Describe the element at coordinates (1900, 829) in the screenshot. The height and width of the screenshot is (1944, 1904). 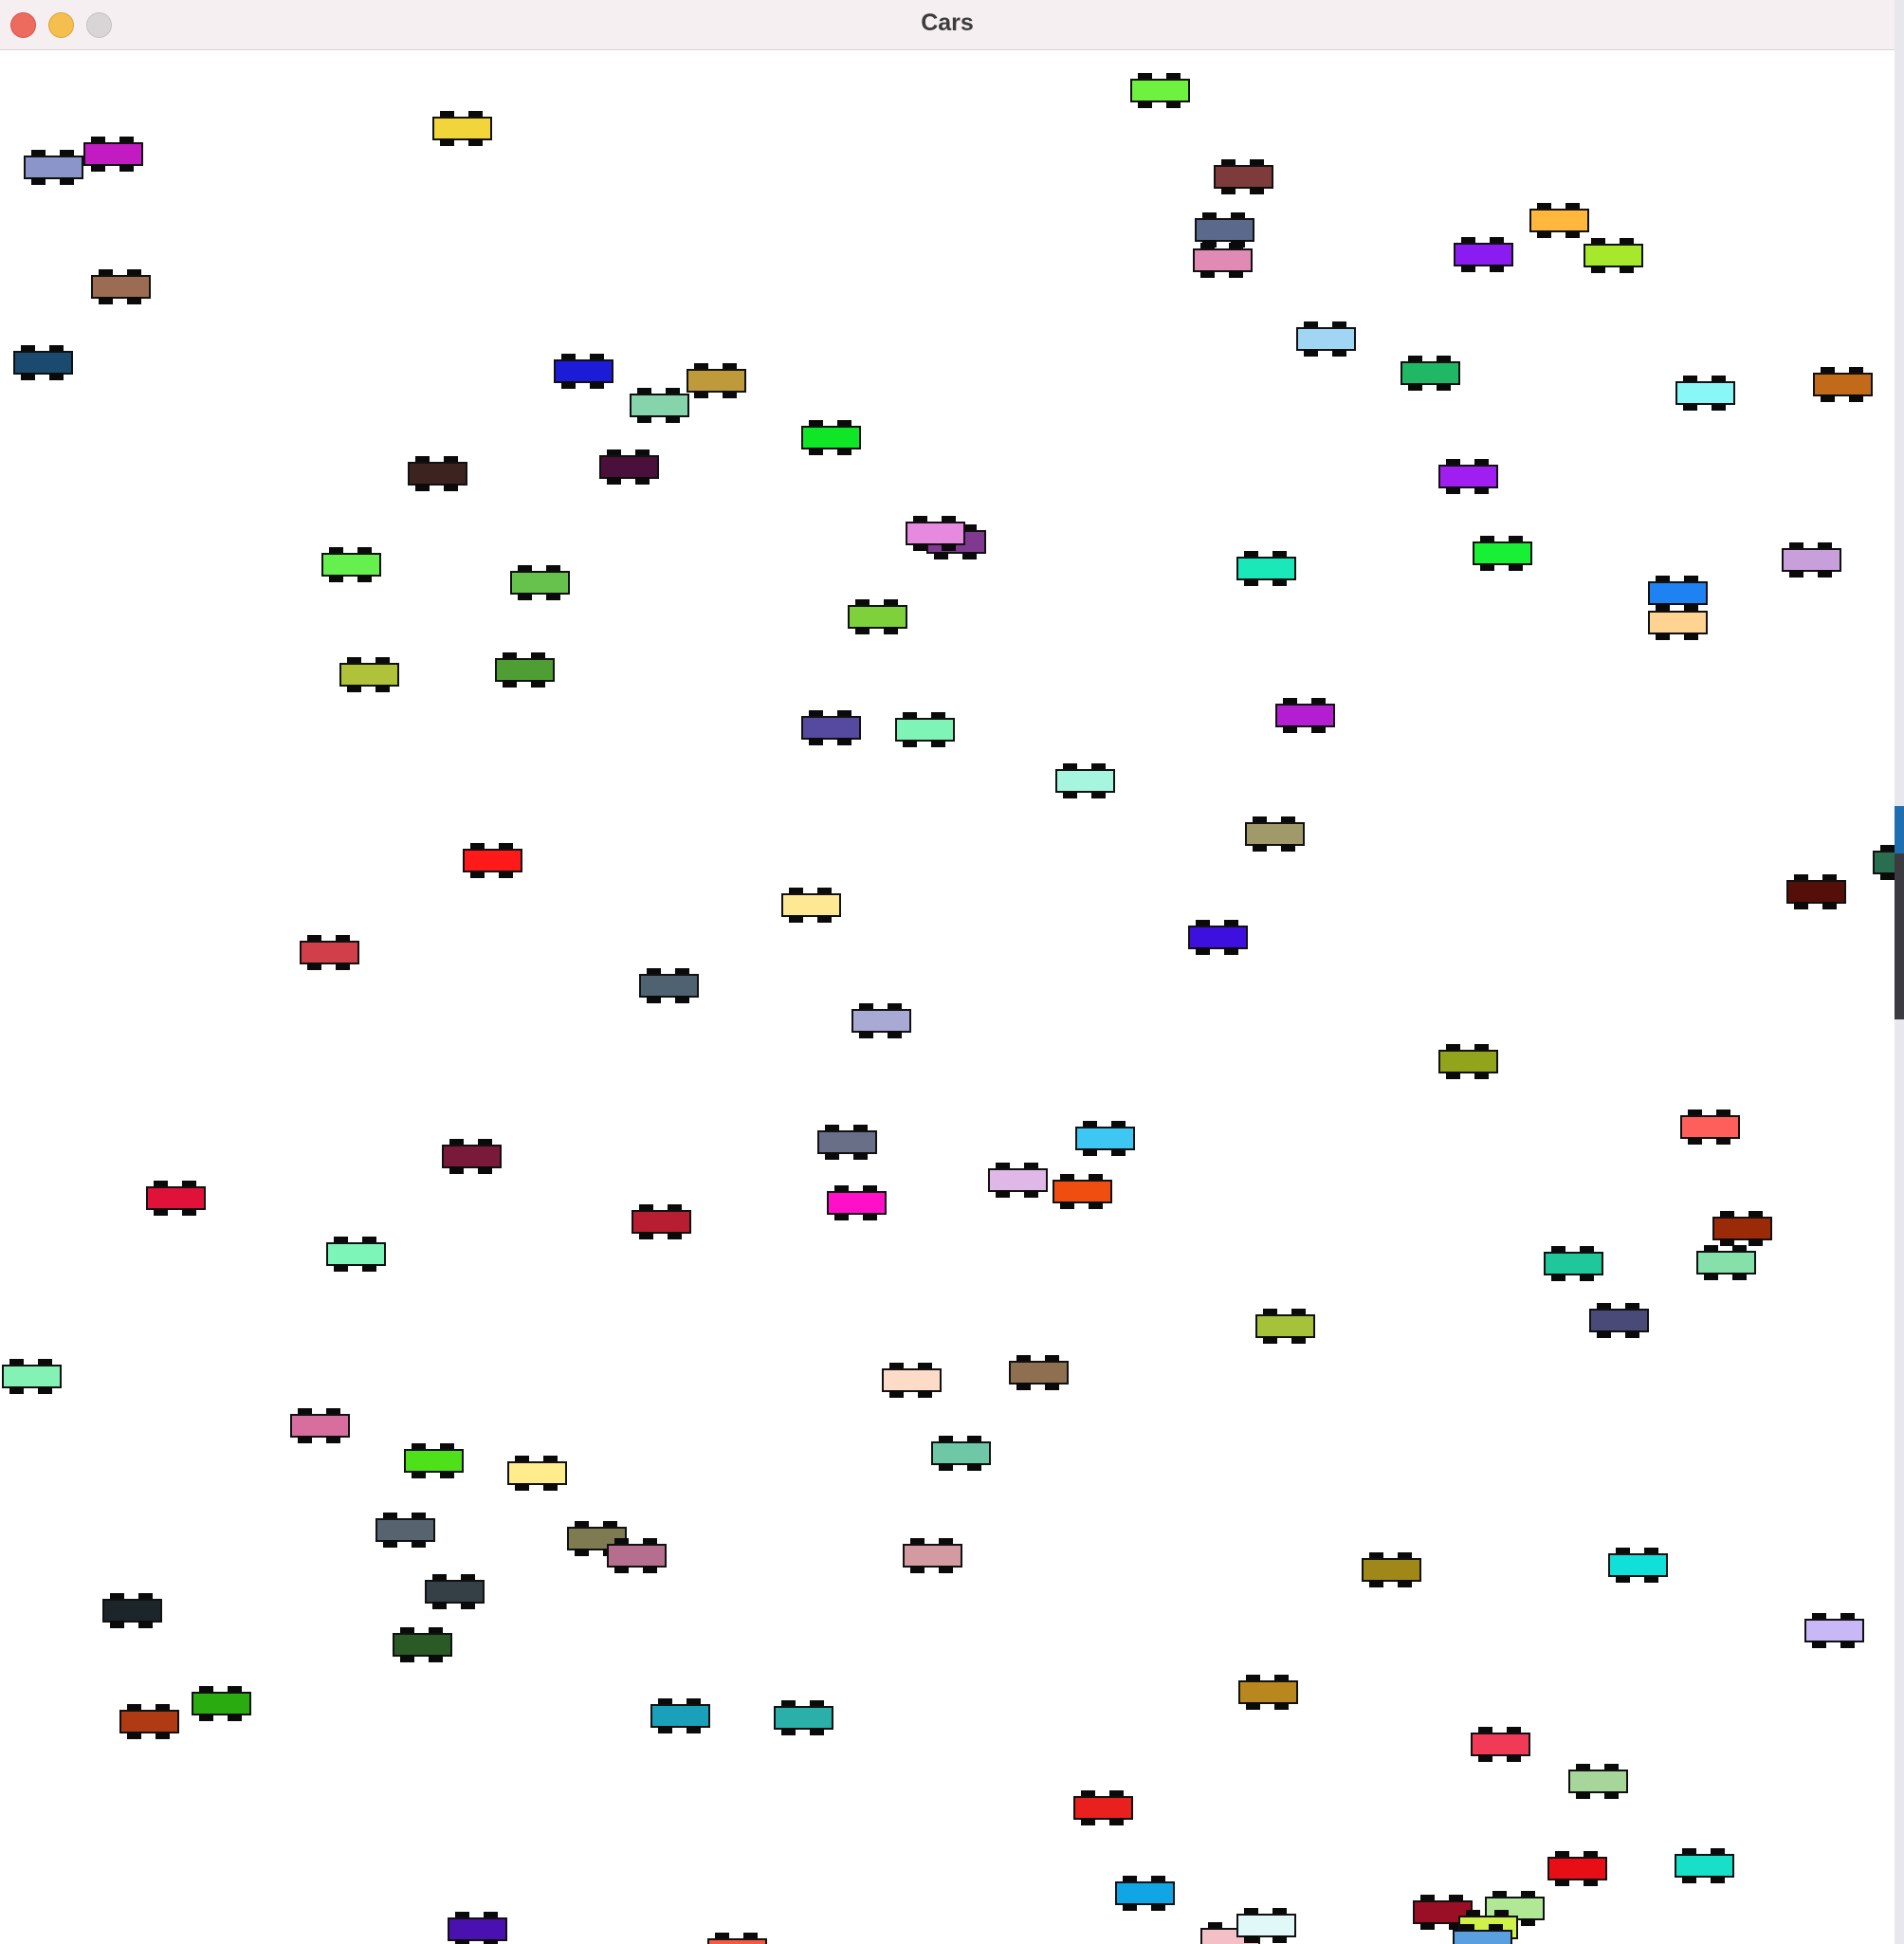
I see `adjacent-window-accent` at that location.